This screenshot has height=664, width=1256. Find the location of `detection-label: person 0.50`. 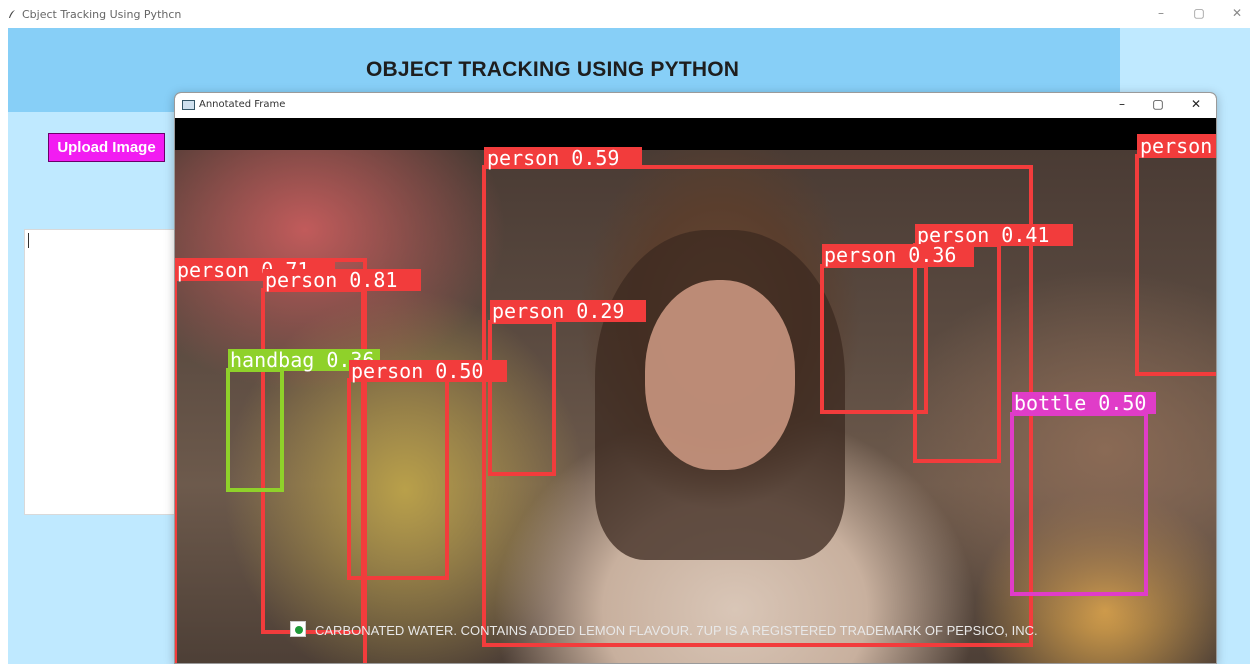

detection-label: person 0.50 is located at coordinates (417, 371).